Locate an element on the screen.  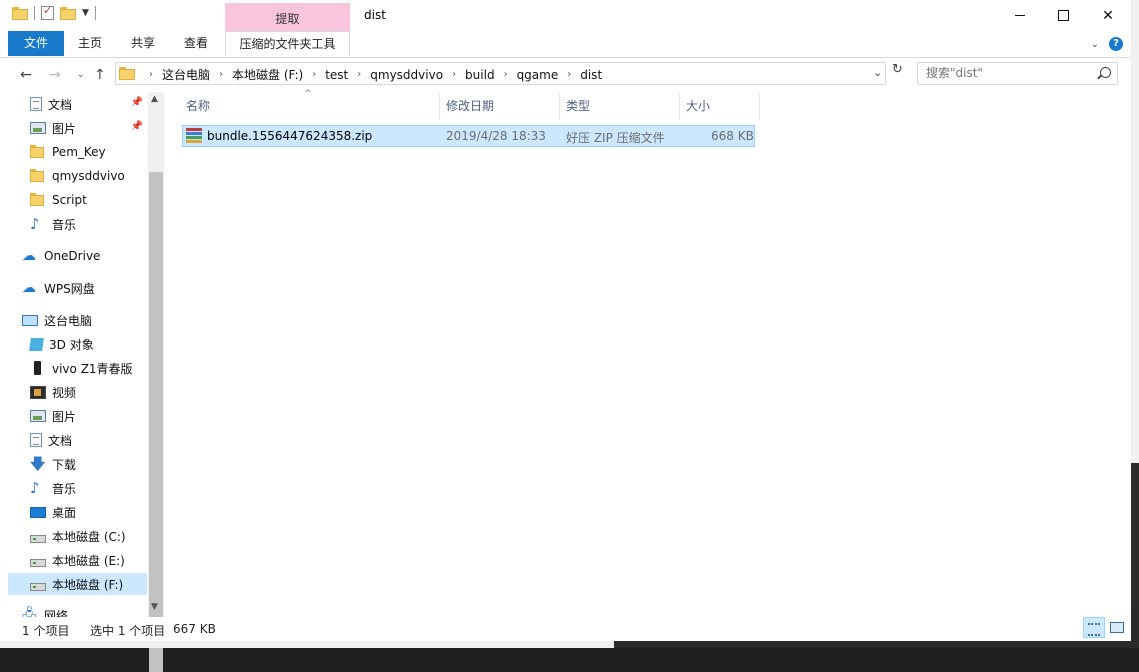
tool-tab-header: 提取 is located at coordinates (287, 17).